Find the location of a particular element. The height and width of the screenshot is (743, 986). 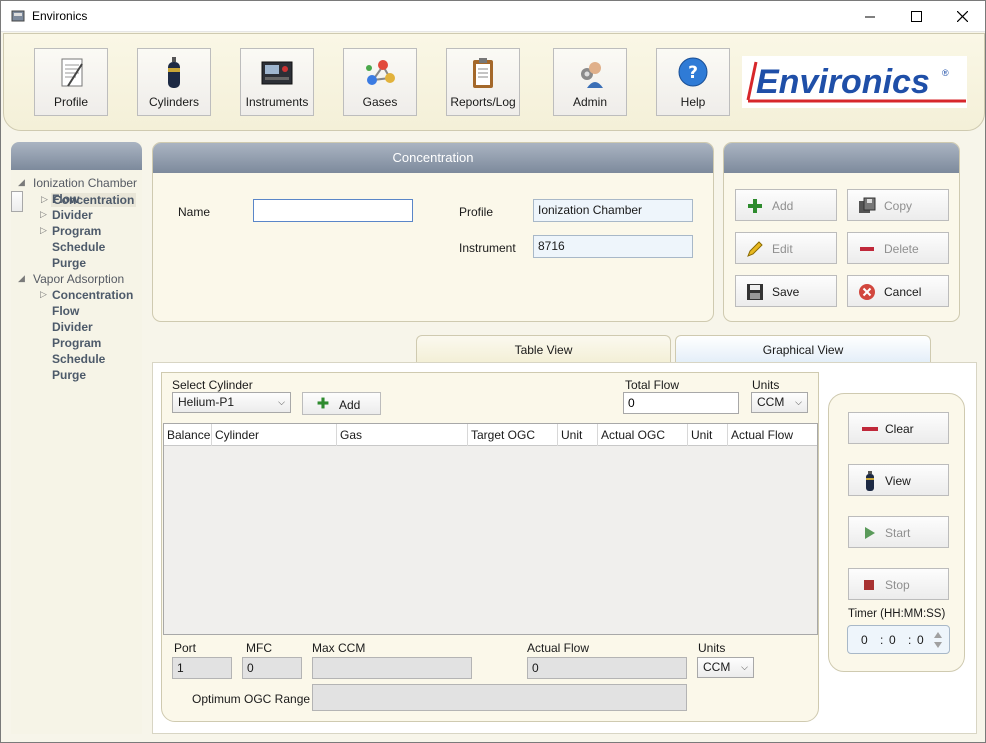

instrument-icon is located at coordinates (277, 73).